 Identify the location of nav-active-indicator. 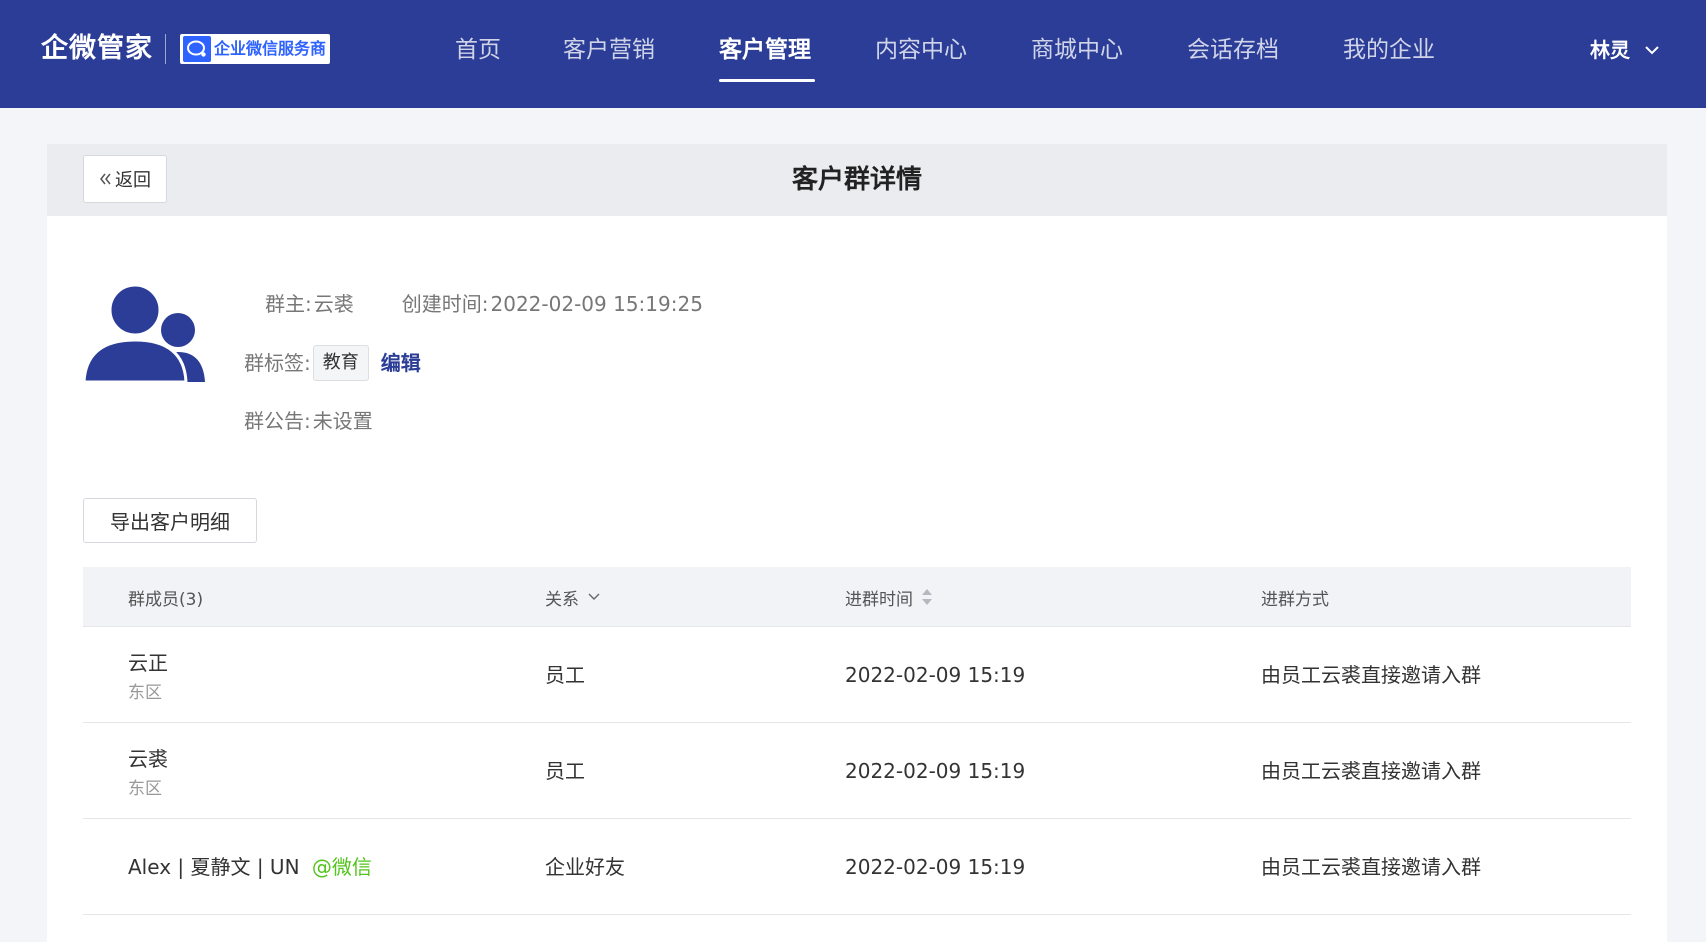
(767, 80).